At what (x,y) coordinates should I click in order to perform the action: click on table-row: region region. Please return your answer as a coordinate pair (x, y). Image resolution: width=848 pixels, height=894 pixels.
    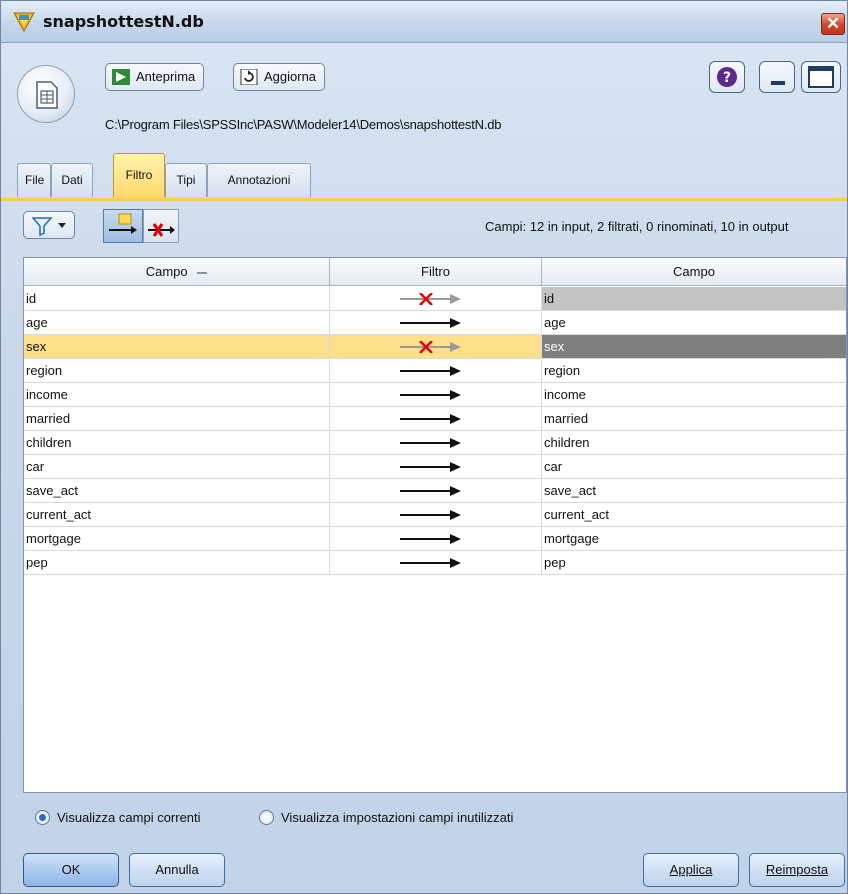
    Looking at the image, I should click on (435, 371).